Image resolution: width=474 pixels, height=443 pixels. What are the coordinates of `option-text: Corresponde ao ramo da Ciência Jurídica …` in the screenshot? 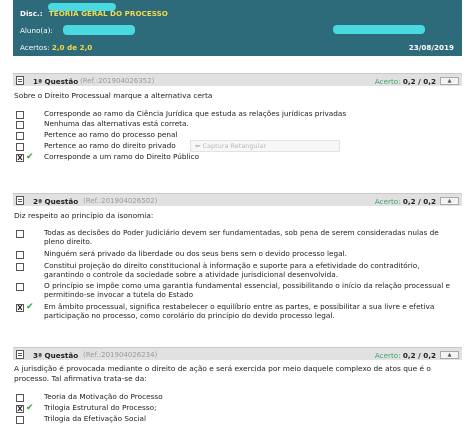 It's located at (195, 113).